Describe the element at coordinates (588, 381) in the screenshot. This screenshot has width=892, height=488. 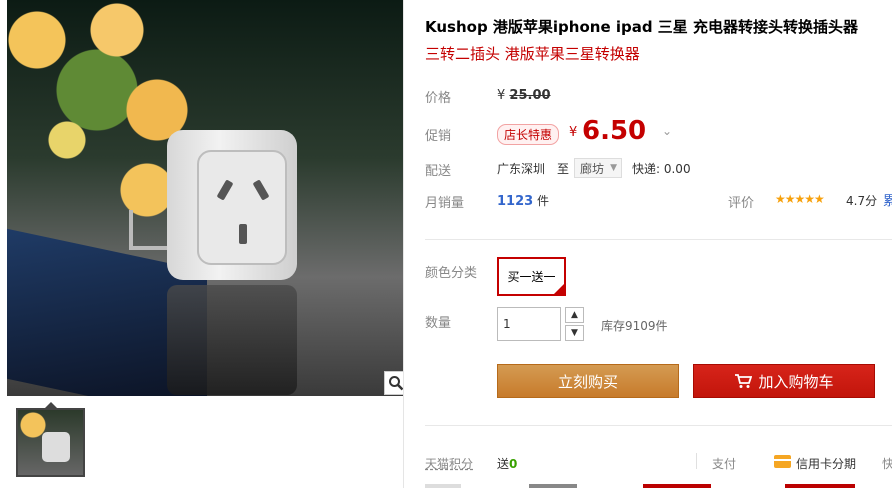
I see `buy-now-button: 立刻购买` at that location.